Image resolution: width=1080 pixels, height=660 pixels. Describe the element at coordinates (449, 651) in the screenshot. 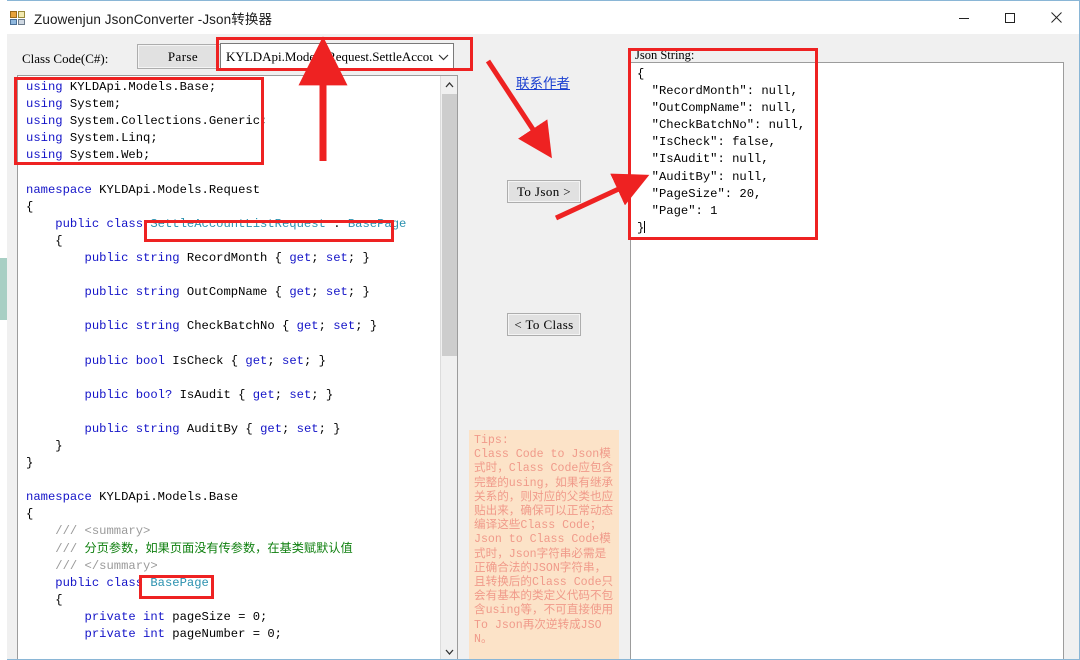

I see `scroll-down-button` at that location.